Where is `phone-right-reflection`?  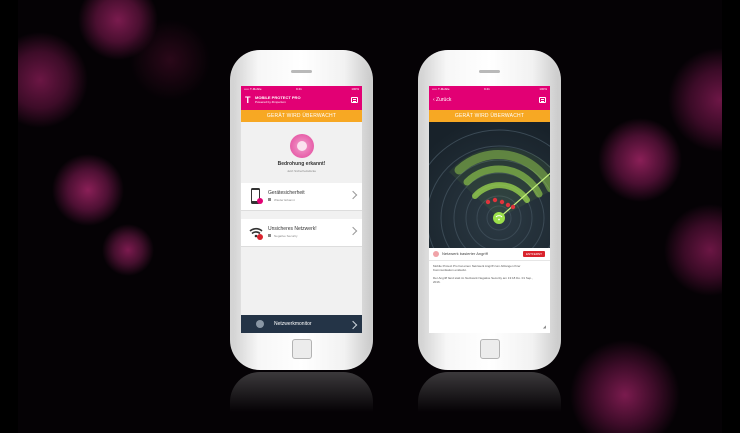
phone-right-reflection is located at coordinates (489, 392).